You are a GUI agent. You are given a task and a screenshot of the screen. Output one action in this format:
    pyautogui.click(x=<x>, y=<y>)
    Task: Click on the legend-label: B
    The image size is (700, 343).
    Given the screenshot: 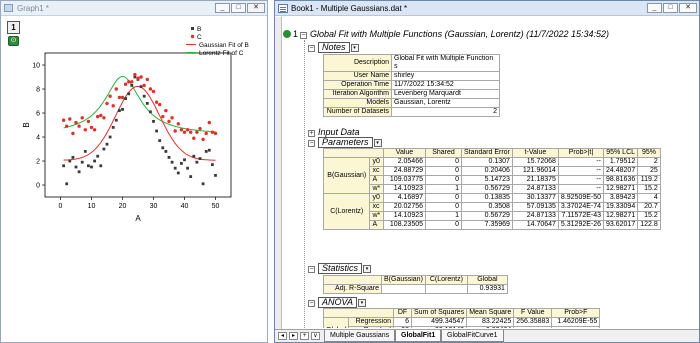 What is the action you would take?
    pyautogui.click(x=199, y=29)
    